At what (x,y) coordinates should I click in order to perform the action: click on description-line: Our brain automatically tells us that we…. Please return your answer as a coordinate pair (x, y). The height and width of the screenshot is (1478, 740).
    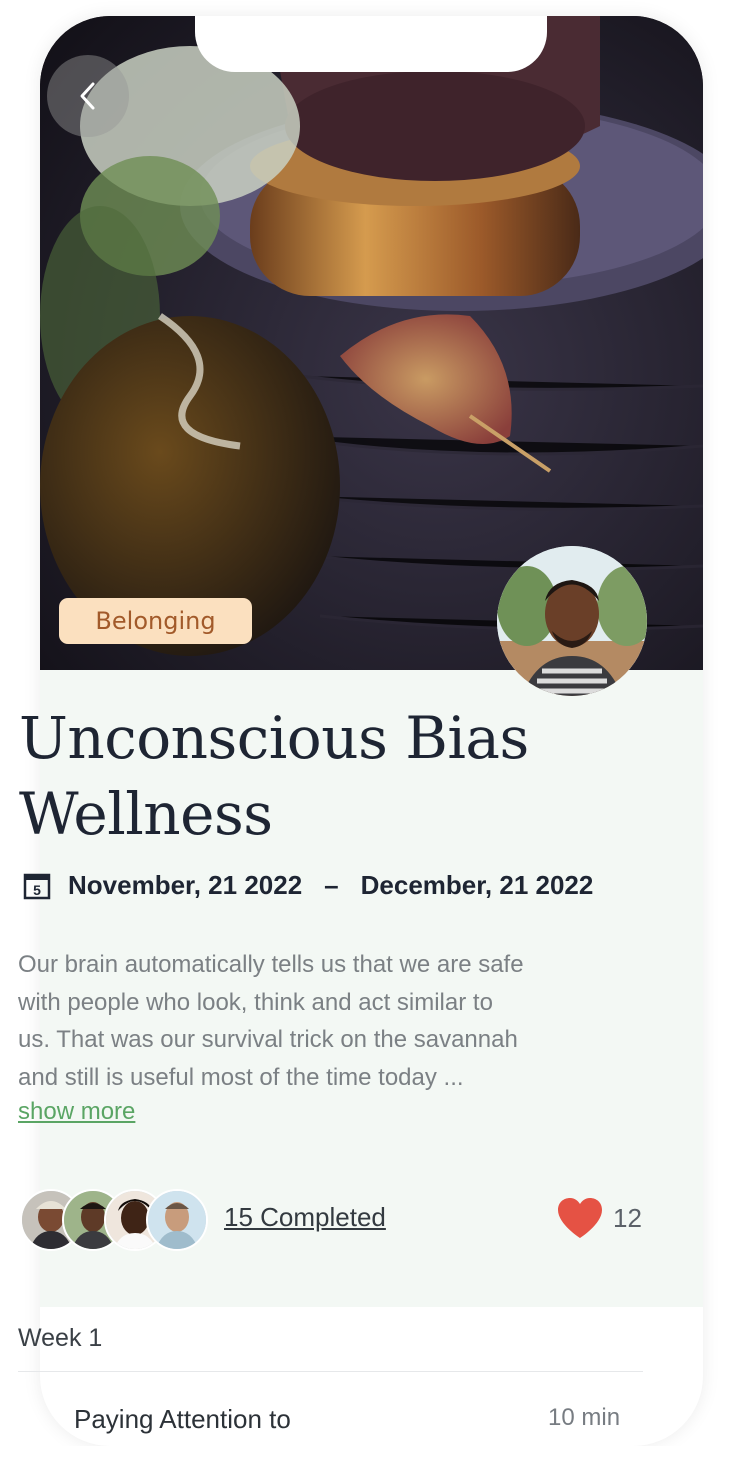
    Looking at the image, I should click on (271, 964).